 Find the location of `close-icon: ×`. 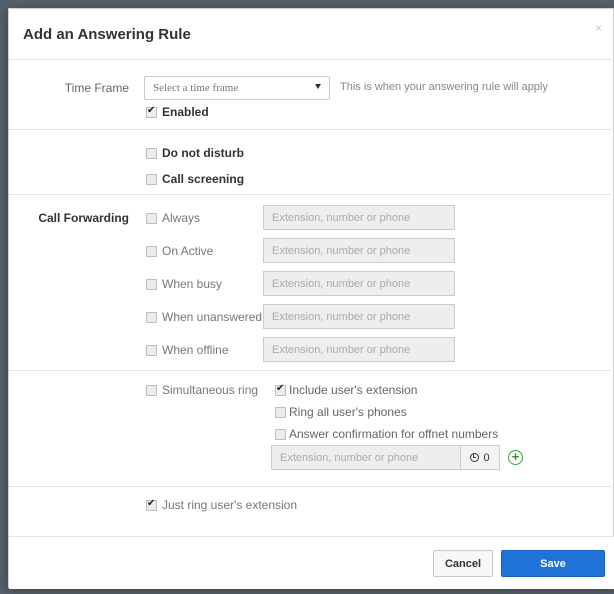

close-icon: × is located at coordinates (598, 28).